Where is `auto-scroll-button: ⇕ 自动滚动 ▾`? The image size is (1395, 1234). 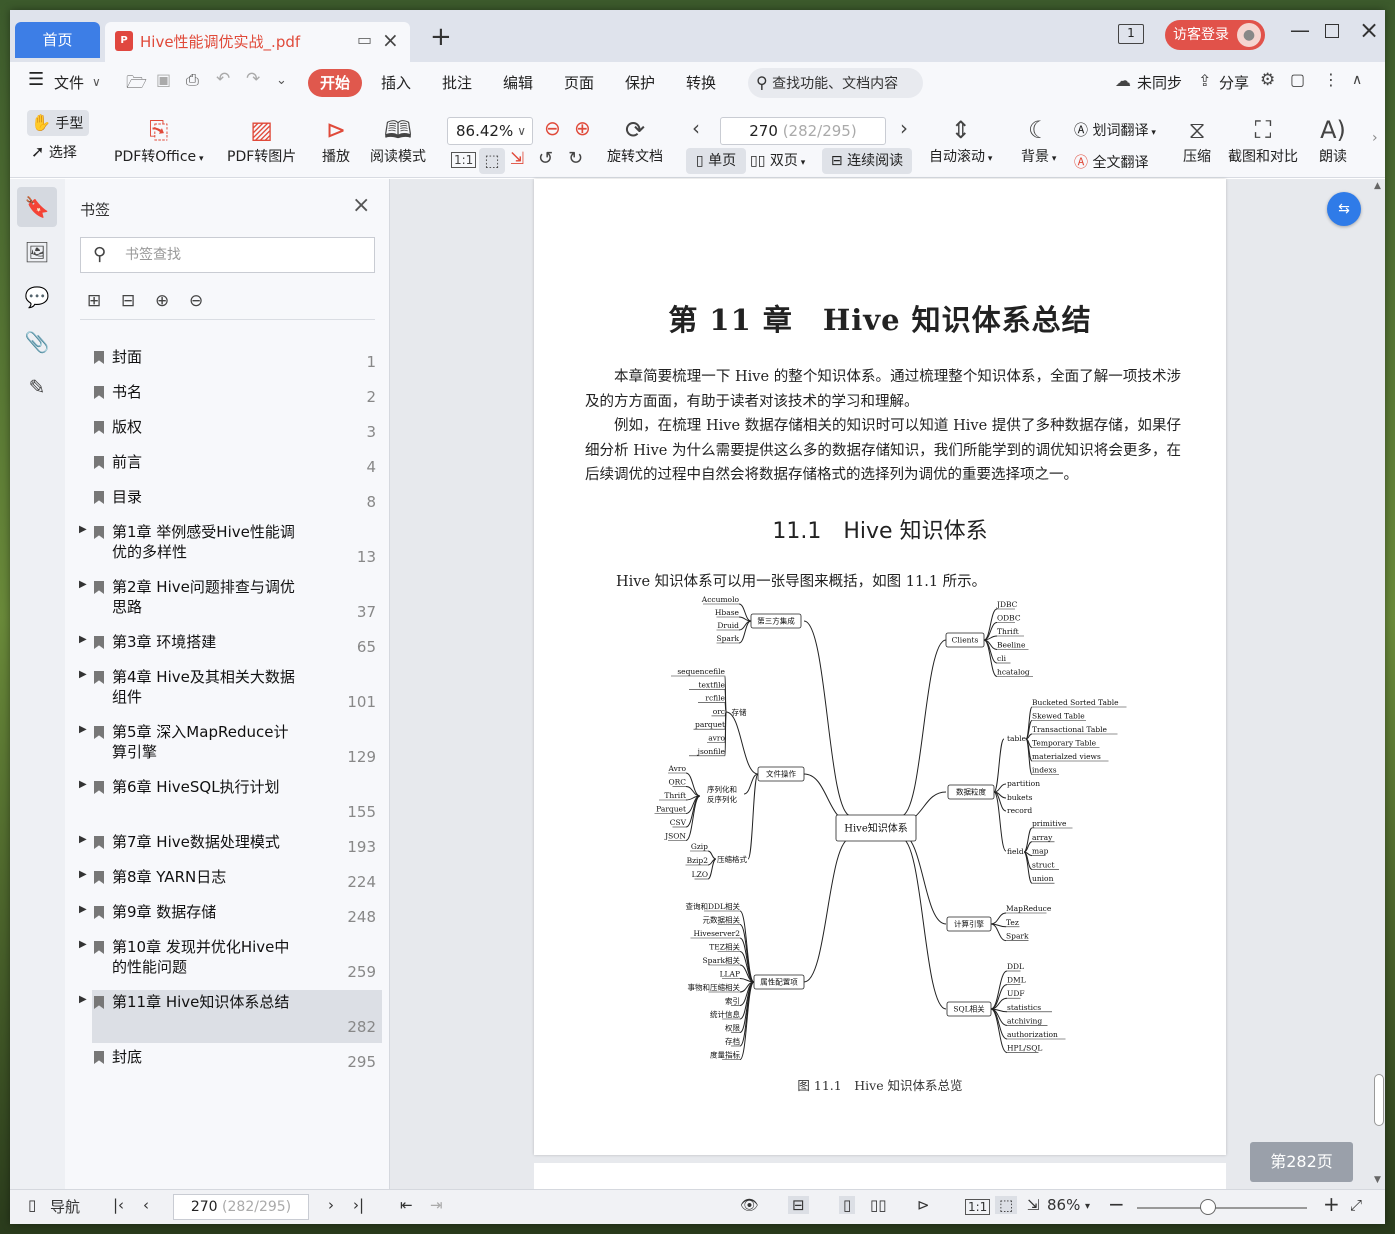
auto-scroll-button: ⇕ 自动滚动 ▾ is located at coordinates (960, 141).